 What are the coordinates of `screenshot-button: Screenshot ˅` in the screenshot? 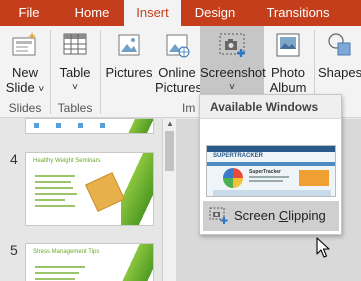 It's located at (233, 62).